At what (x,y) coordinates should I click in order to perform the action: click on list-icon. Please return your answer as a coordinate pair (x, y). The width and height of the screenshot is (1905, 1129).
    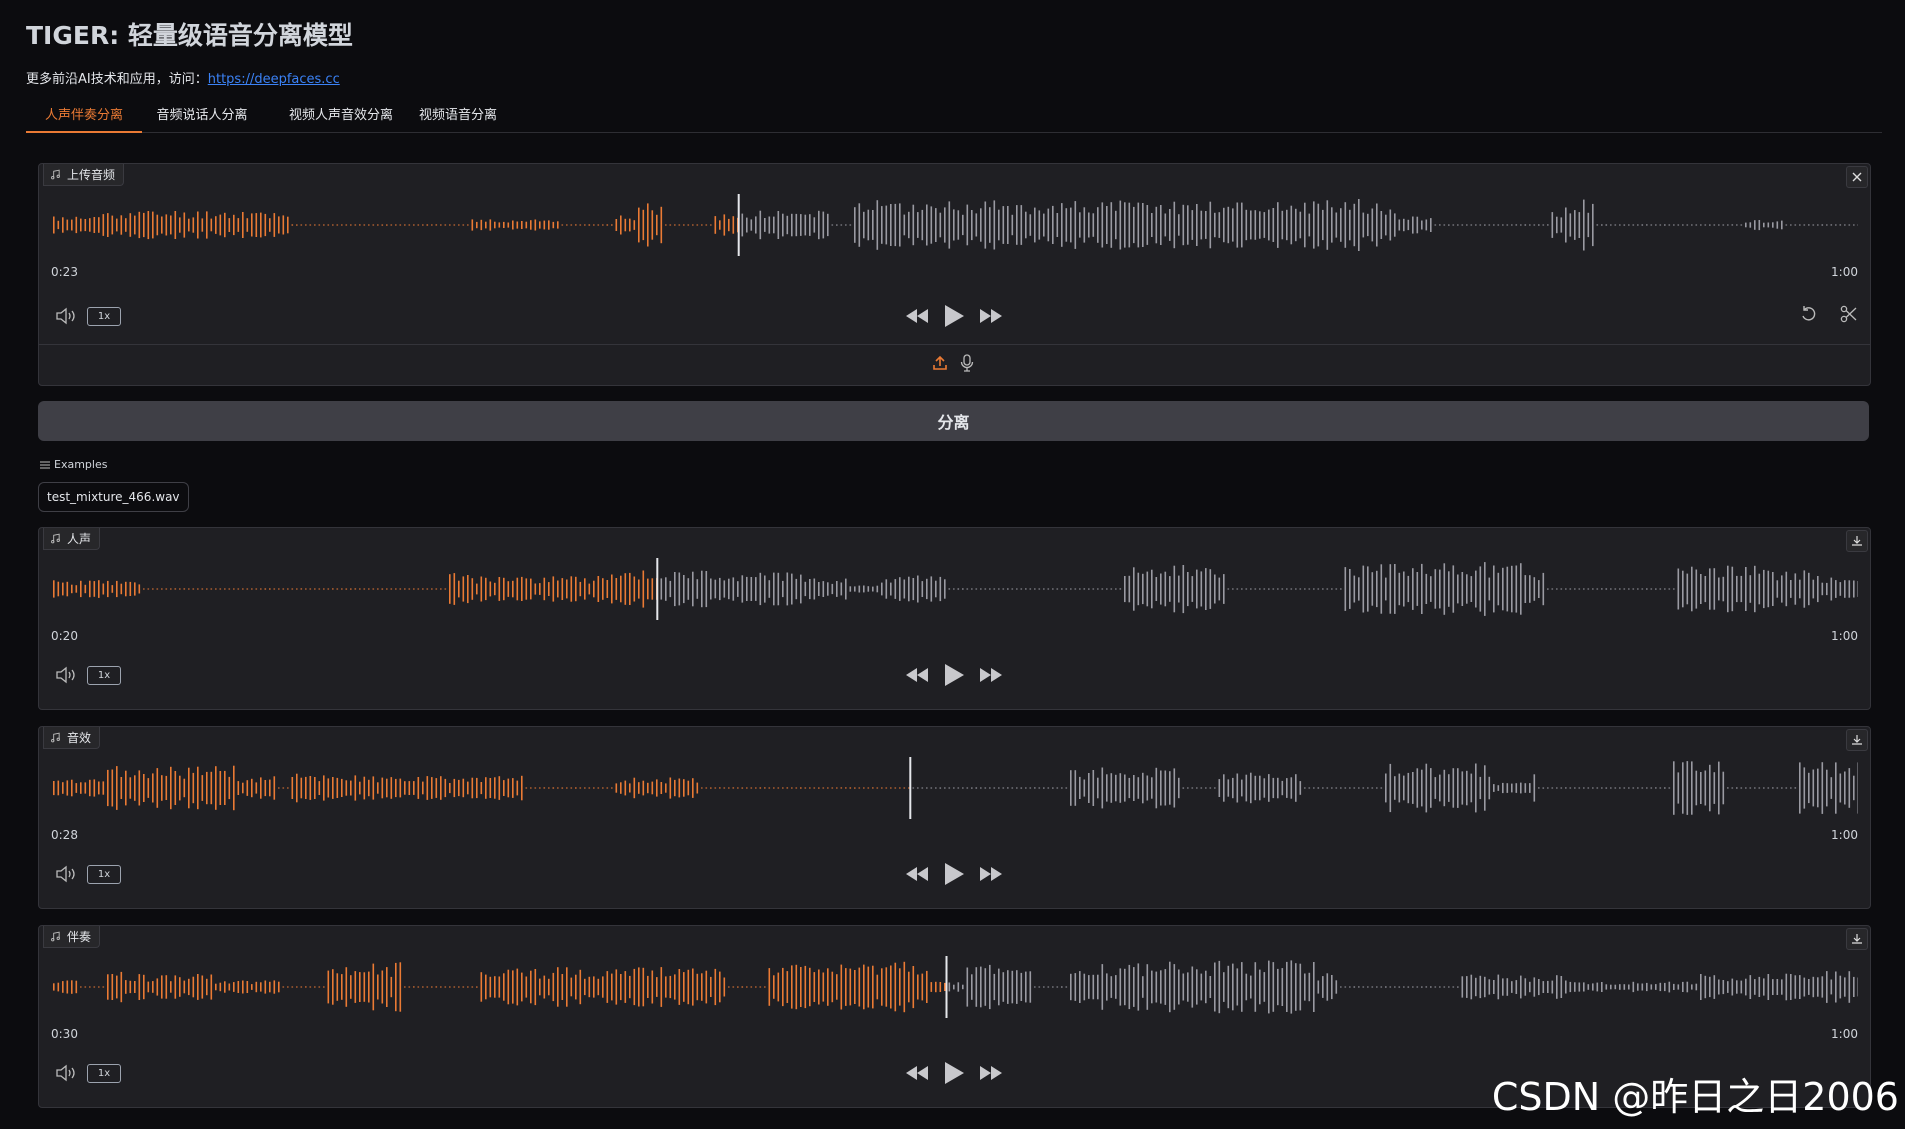
    Looking at the image, I should click on (45, 464).